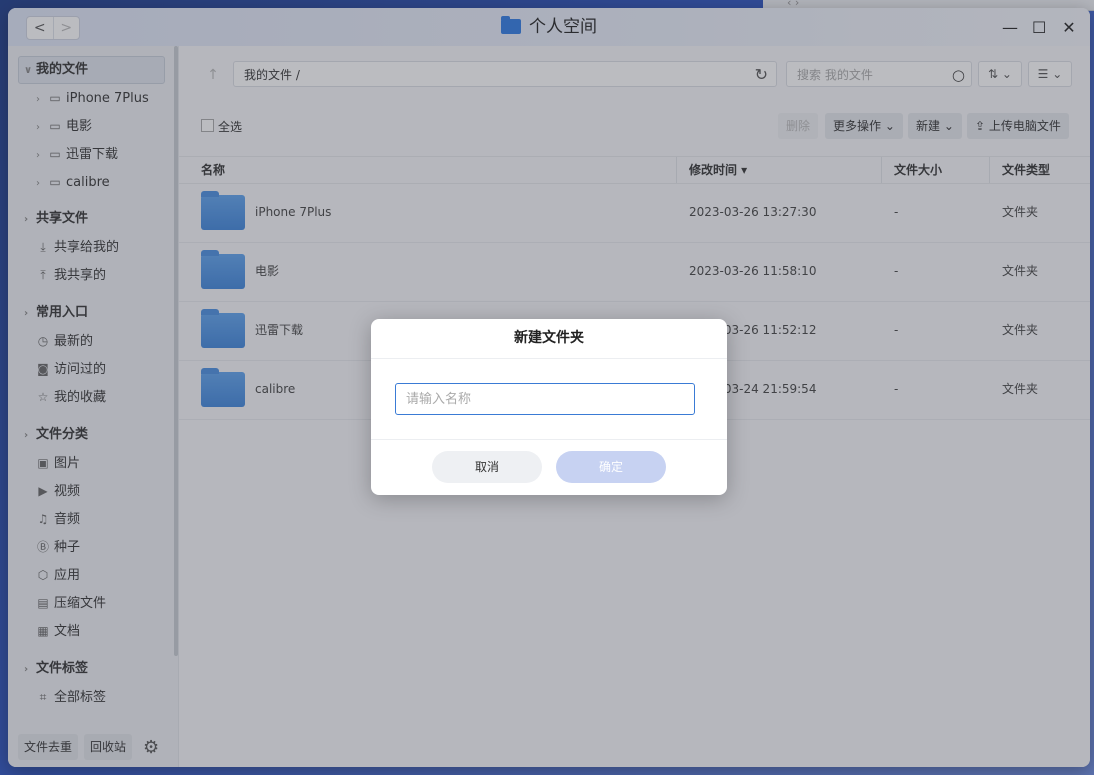 The image size is (1094, 775). What do you see at coordinates (549, 439) in the screenshot?
I see `dialog-divider` at bounding box center [549, 439].